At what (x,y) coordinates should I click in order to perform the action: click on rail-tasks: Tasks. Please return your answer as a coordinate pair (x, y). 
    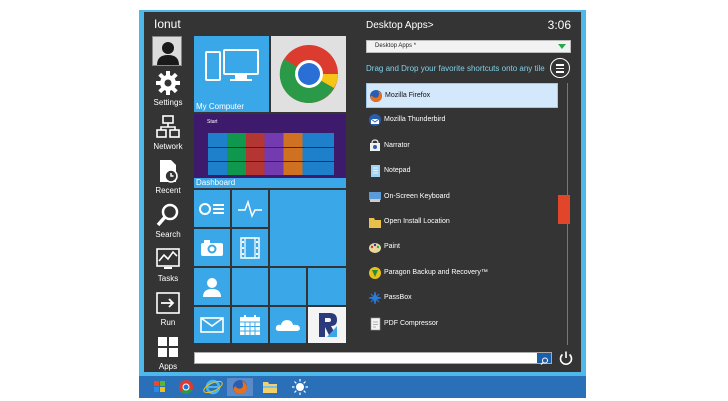
    Looking at the image, I should click on (168, 264).